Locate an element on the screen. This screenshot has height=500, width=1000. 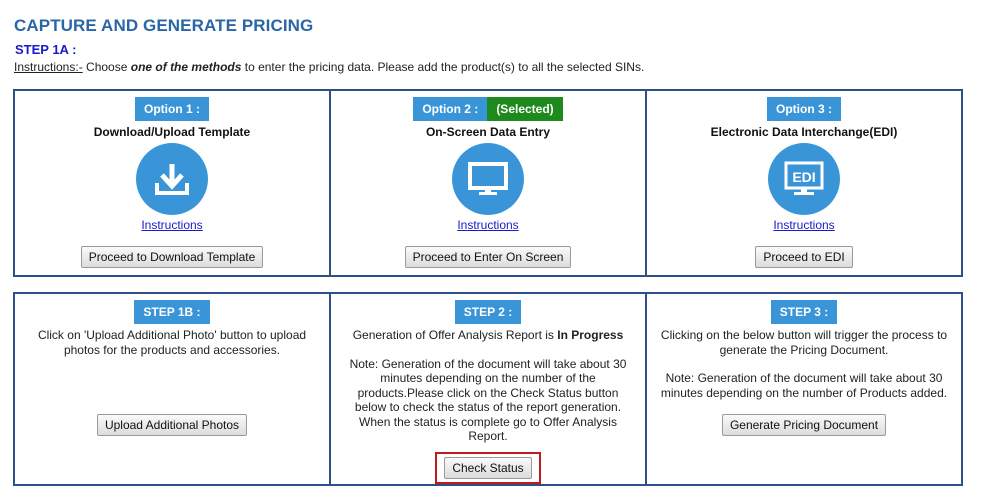
edi-icon-text: EDI is located at coordinates (803, 177).